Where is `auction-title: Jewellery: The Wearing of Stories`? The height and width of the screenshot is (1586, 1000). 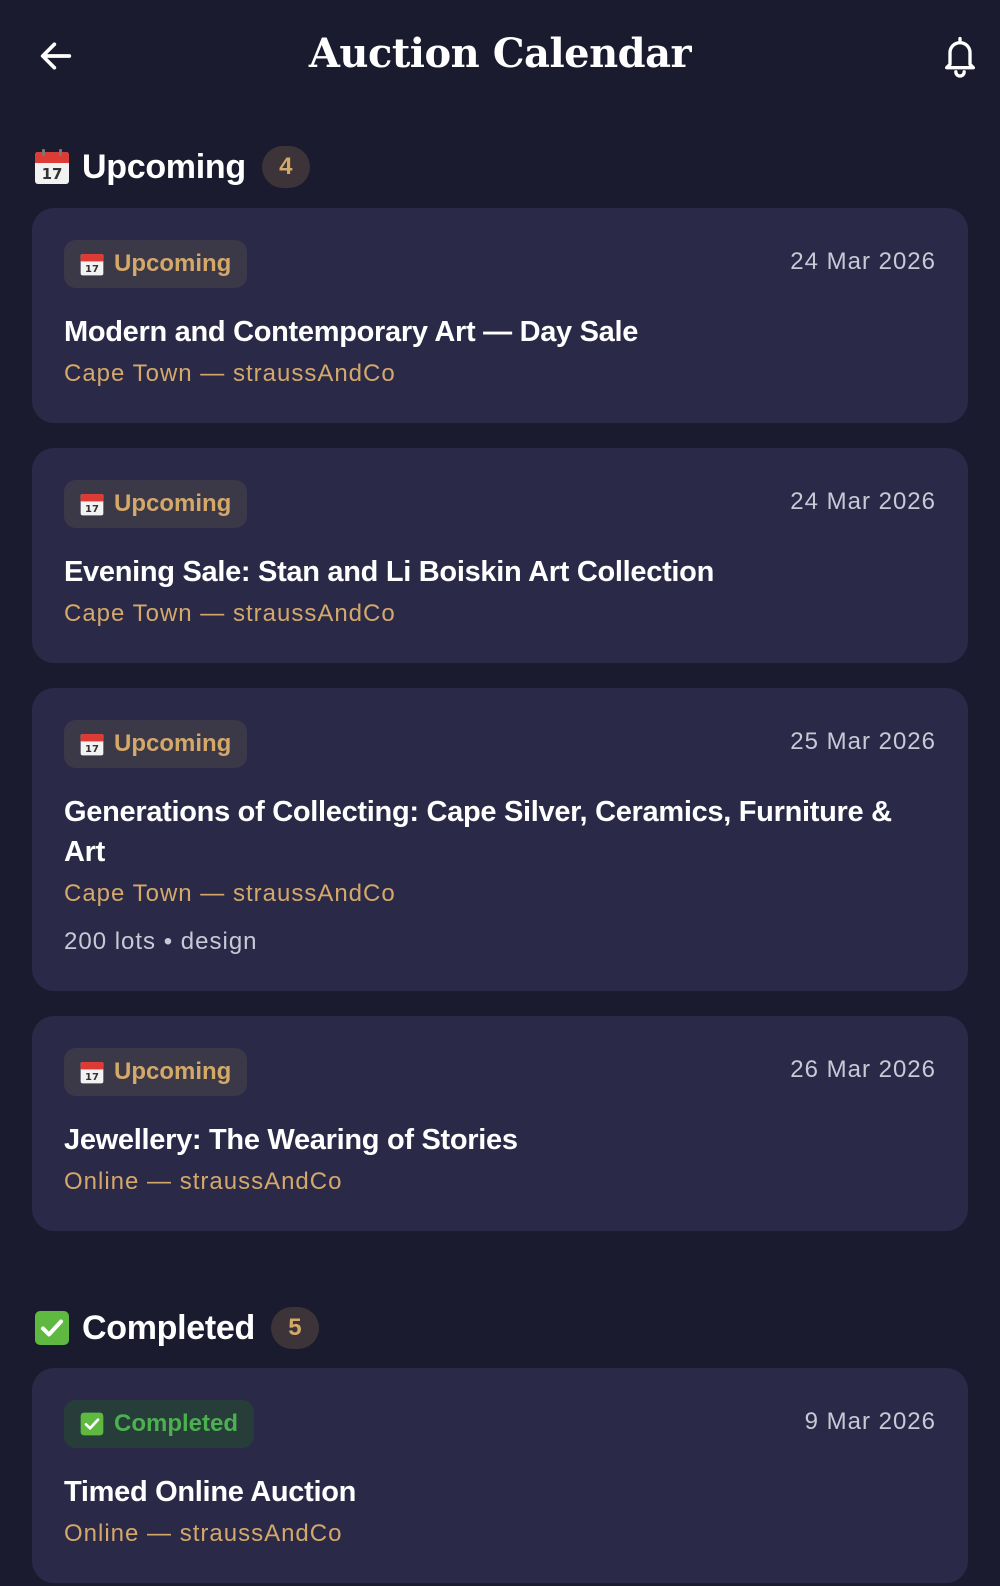 auction-title: Jewellery: The Wearing of Stories is located at coordinates (291, 1140).